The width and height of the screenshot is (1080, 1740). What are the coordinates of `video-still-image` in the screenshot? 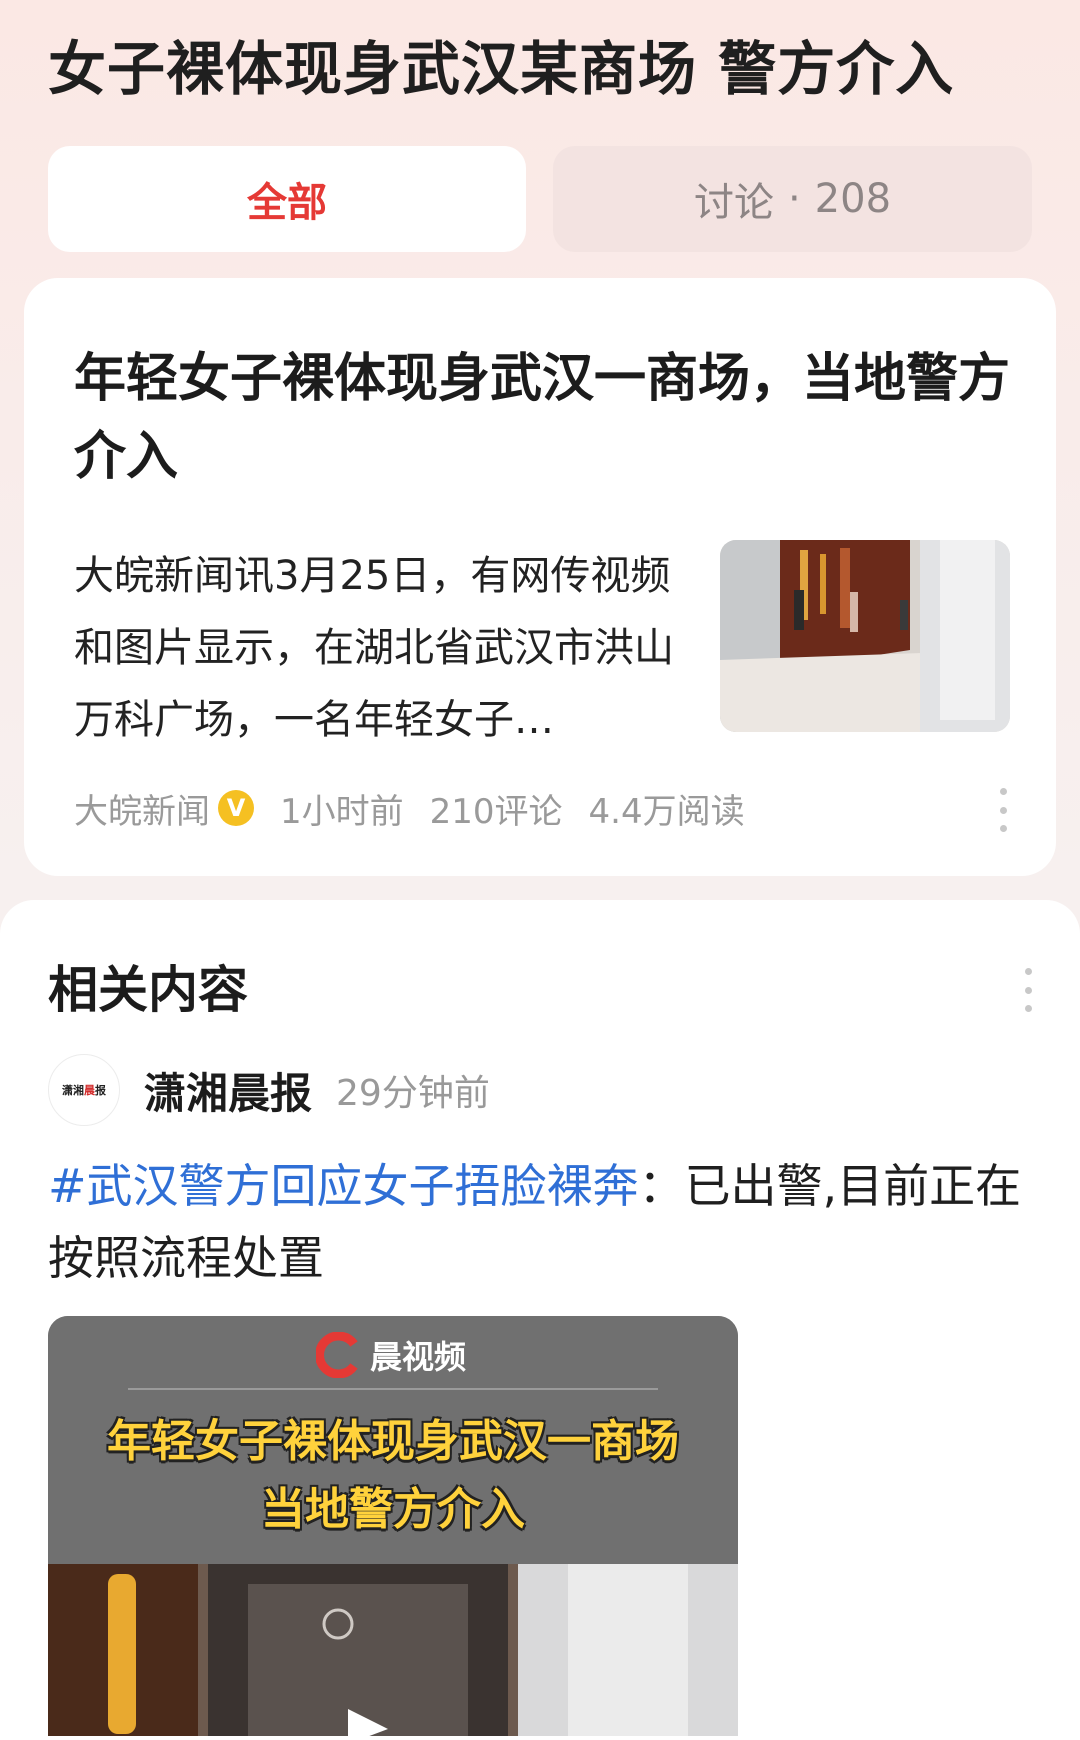 It's located at (393, 1650).